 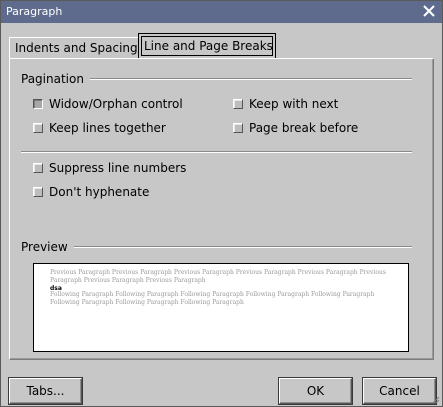 What do you see at coordinates (216, 247) in the screenshot?
I see `preview-separator` at bounding box center [216, 247].